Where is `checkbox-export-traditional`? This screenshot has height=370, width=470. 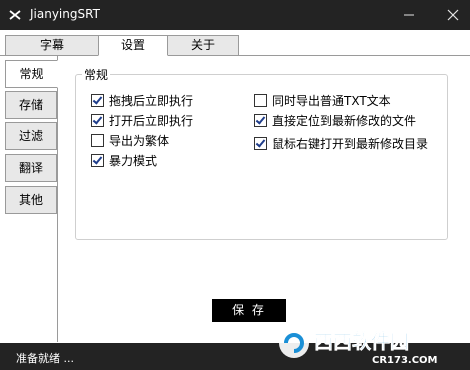
checkbox-export-traditional is located at coordinates (97, 140).